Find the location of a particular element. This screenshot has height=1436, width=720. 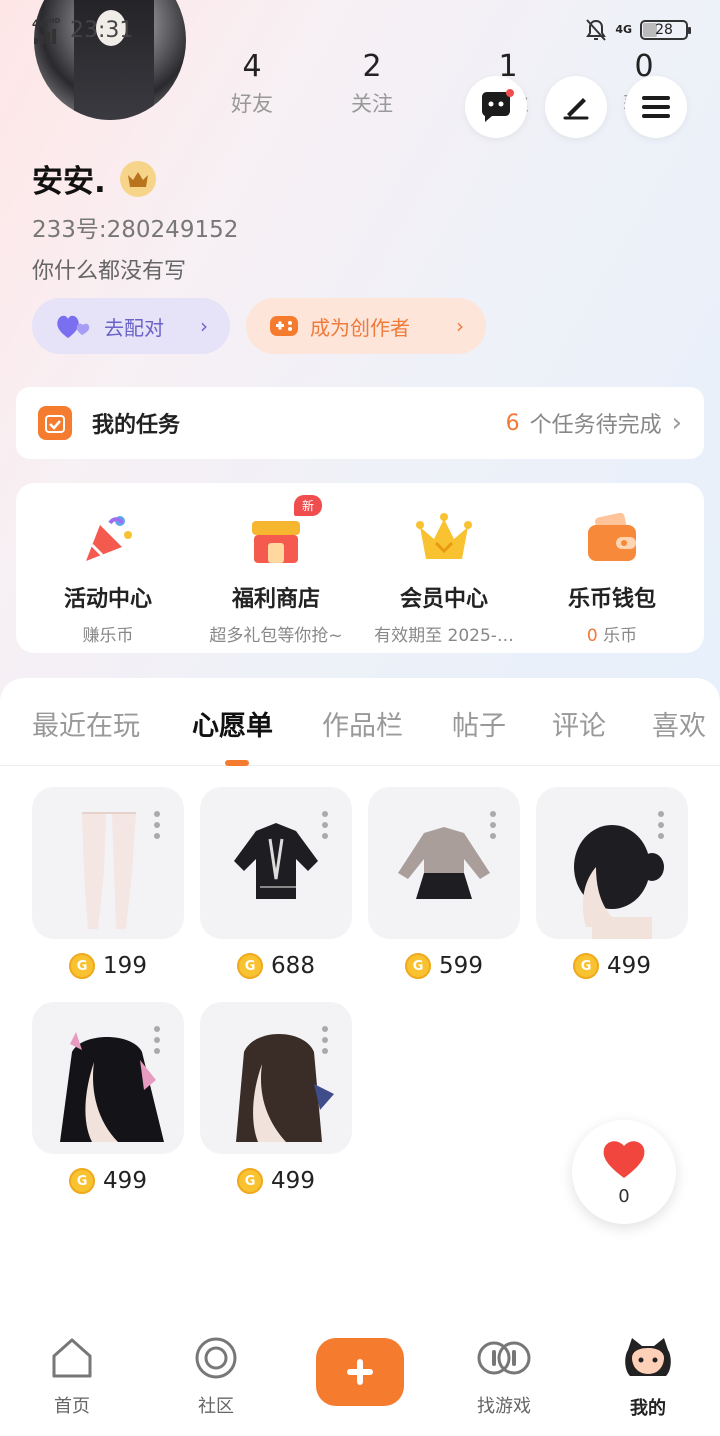

pen-icon is located at coordinates (576, 109).